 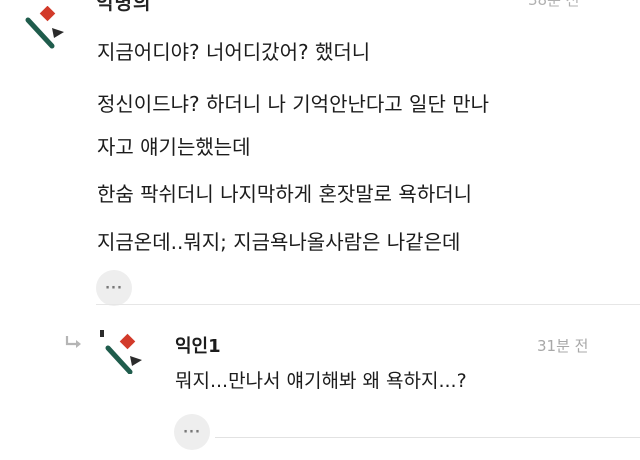 I want to click on comment-line: 지금어디야? 너어디갔어? 했더니, so click(x=234, y=52).